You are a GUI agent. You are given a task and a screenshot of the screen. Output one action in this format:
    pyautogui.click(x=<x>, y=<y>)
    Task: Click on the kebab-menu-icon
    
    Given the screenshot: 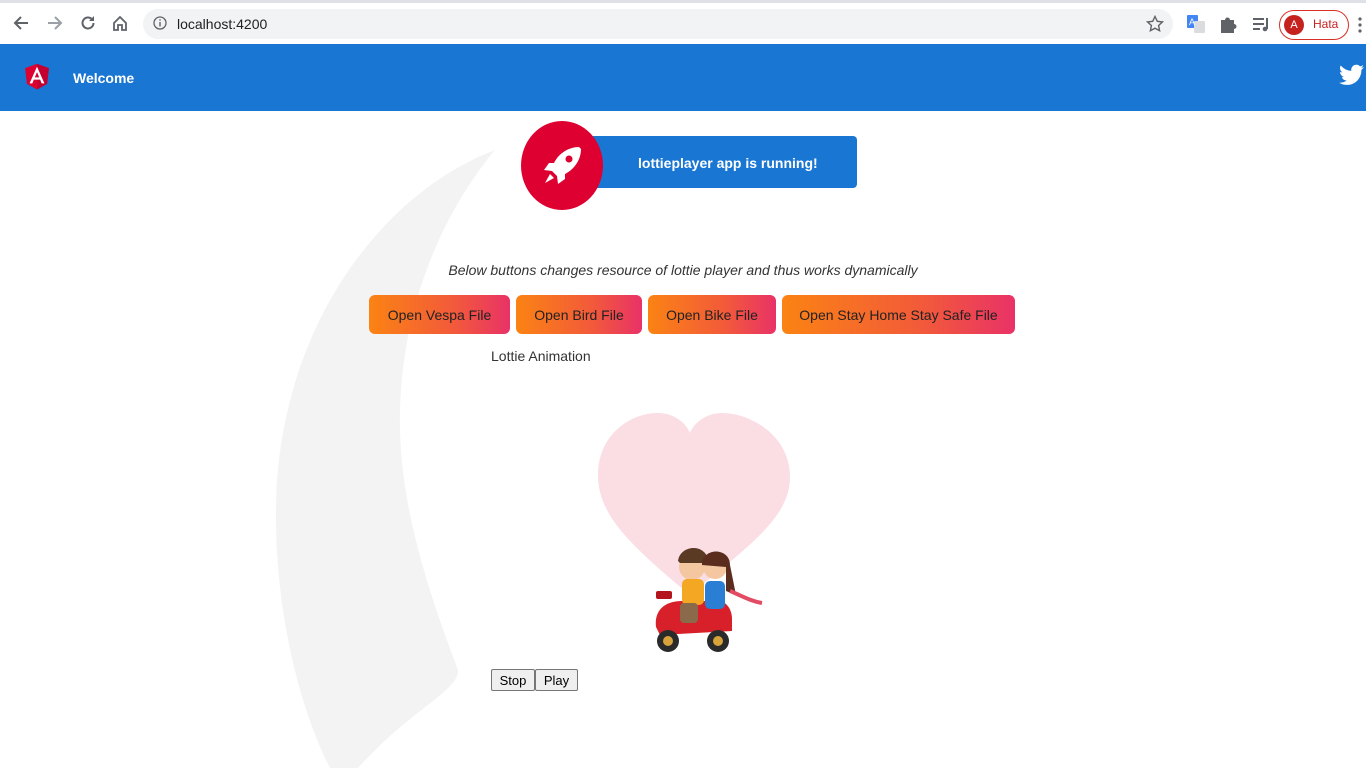 What is the action you would take?
    pyautogui.click(x=1360, y=25)
    